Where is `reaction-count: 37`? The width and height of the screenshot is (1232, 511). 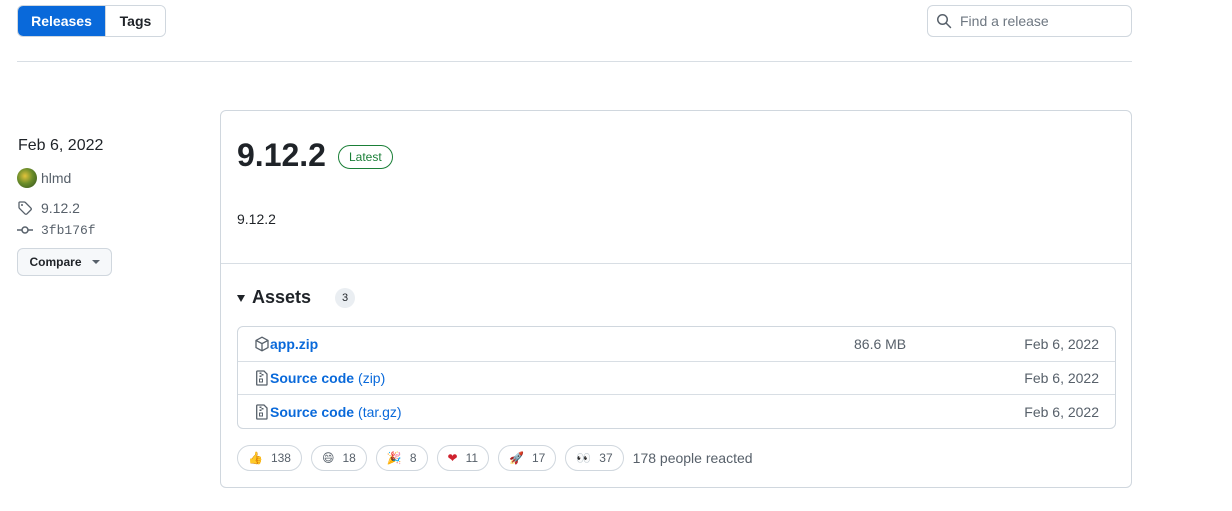 reaction-count: 37 is located at coordinates (606, 458).